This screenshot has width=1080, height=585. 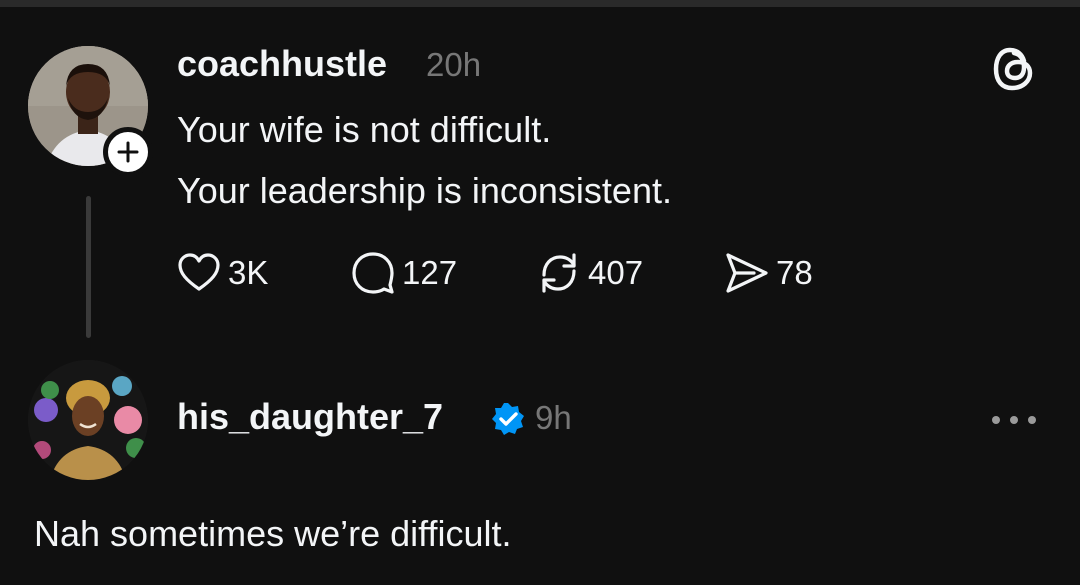 What do you see at coordinates (616, 272) in the screenshot?
I see `repost-count: 407` at bounding box center [616, 272].